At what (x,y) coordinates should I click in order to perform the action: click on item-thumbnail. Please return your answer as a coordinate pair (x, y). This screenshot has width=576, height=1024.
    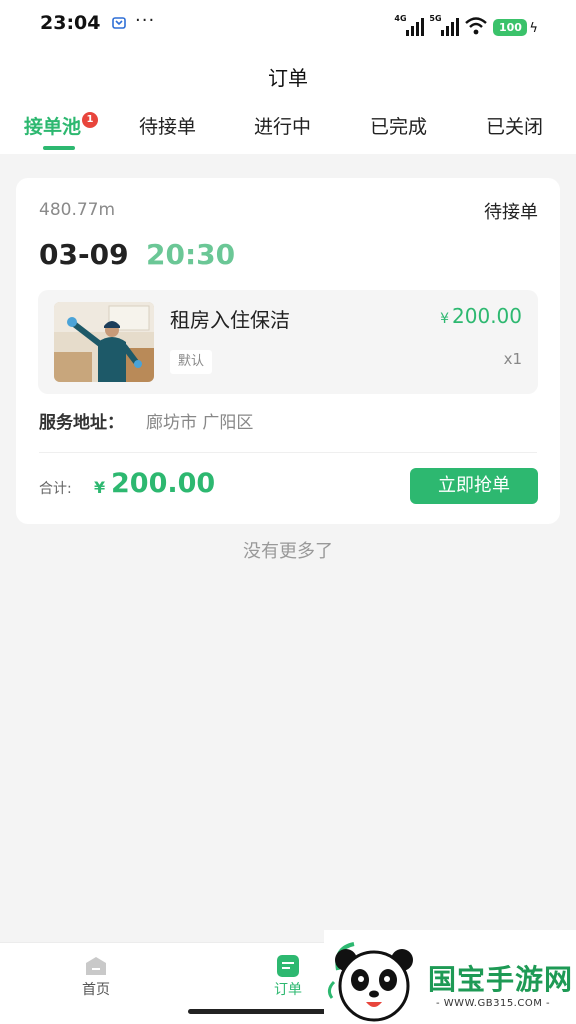
    Looking at the image, I should click on (104, 342).